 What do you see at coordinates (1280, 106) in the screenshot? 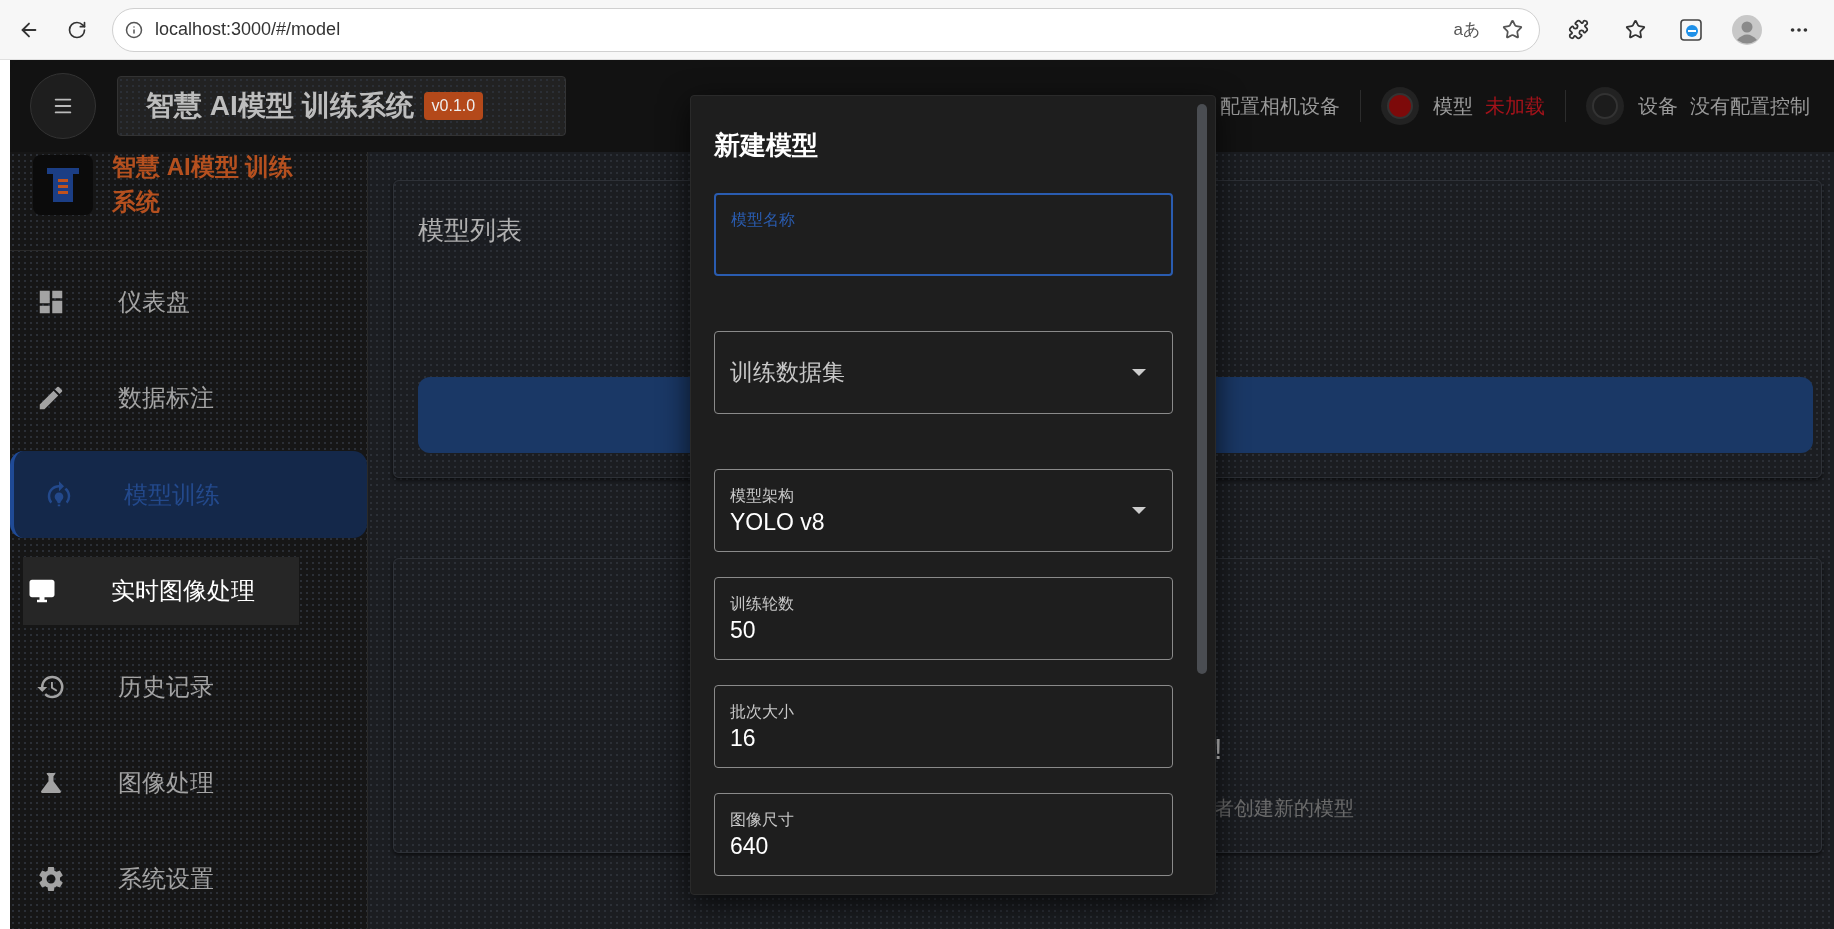
I see `status-text: 配置相机设备` at bounding box center [1280, 106].